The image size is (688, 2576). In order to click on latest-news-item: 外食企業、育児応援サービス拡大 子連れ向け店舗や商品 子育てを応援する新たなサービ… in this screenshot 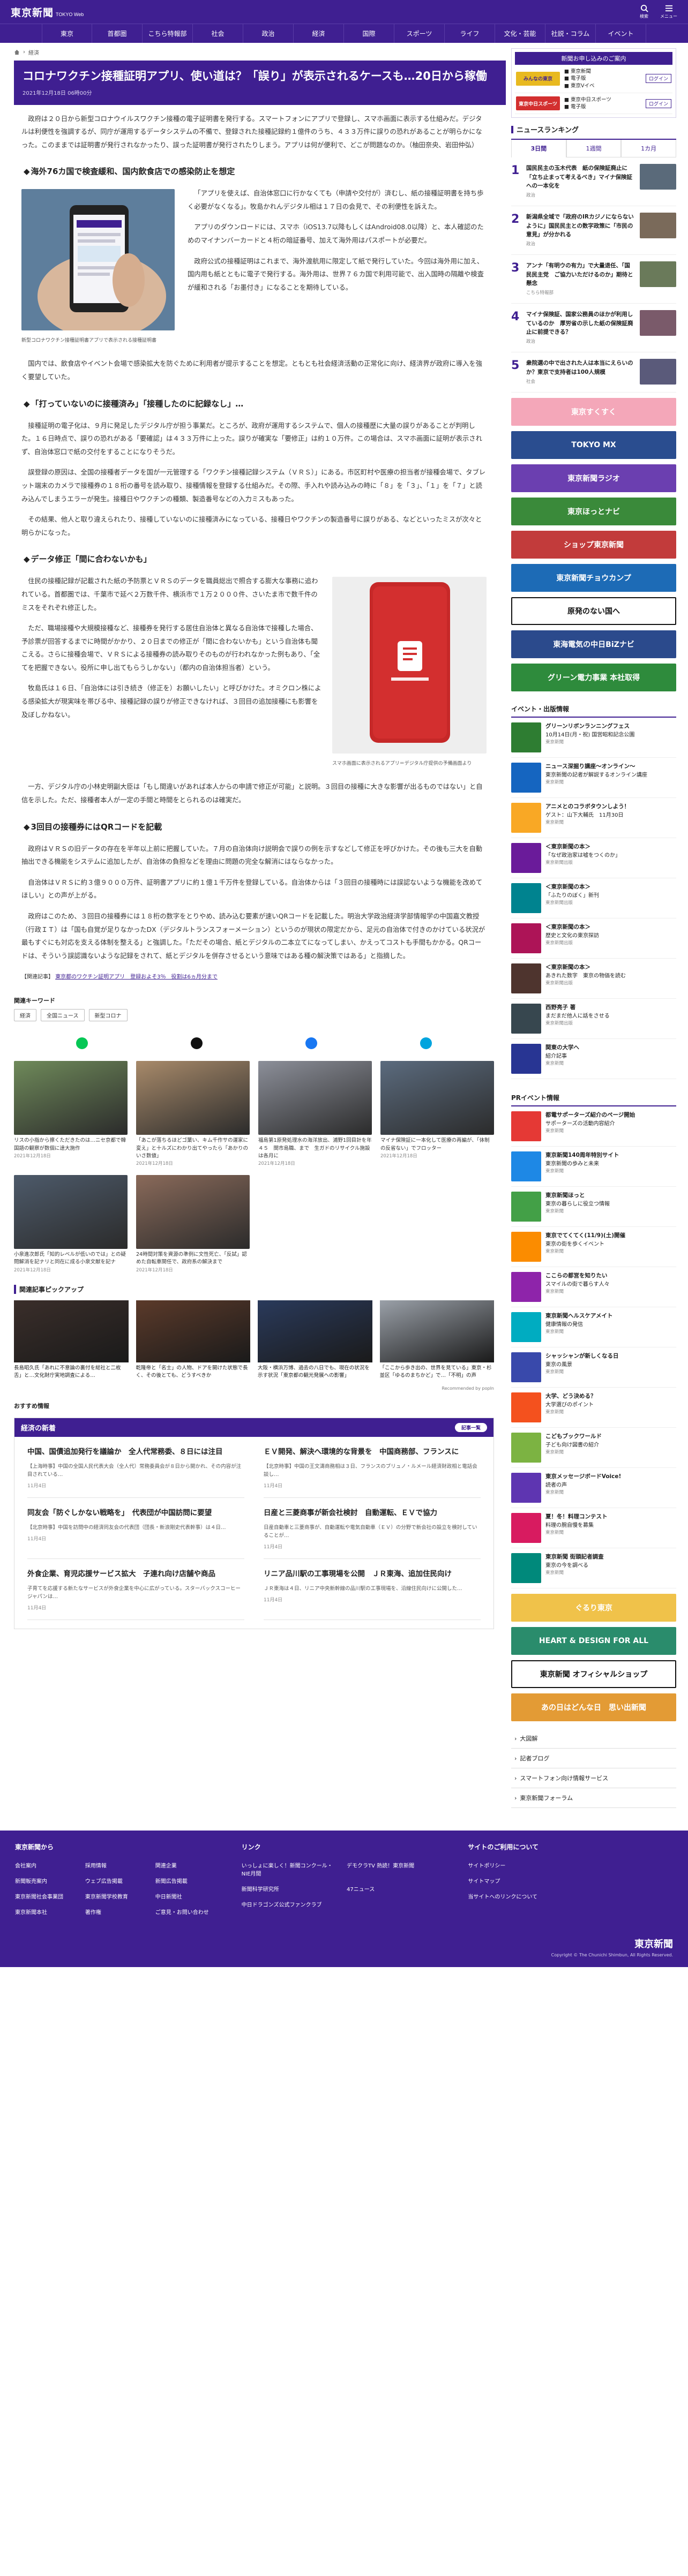, I will do `click(135, 1589)`.